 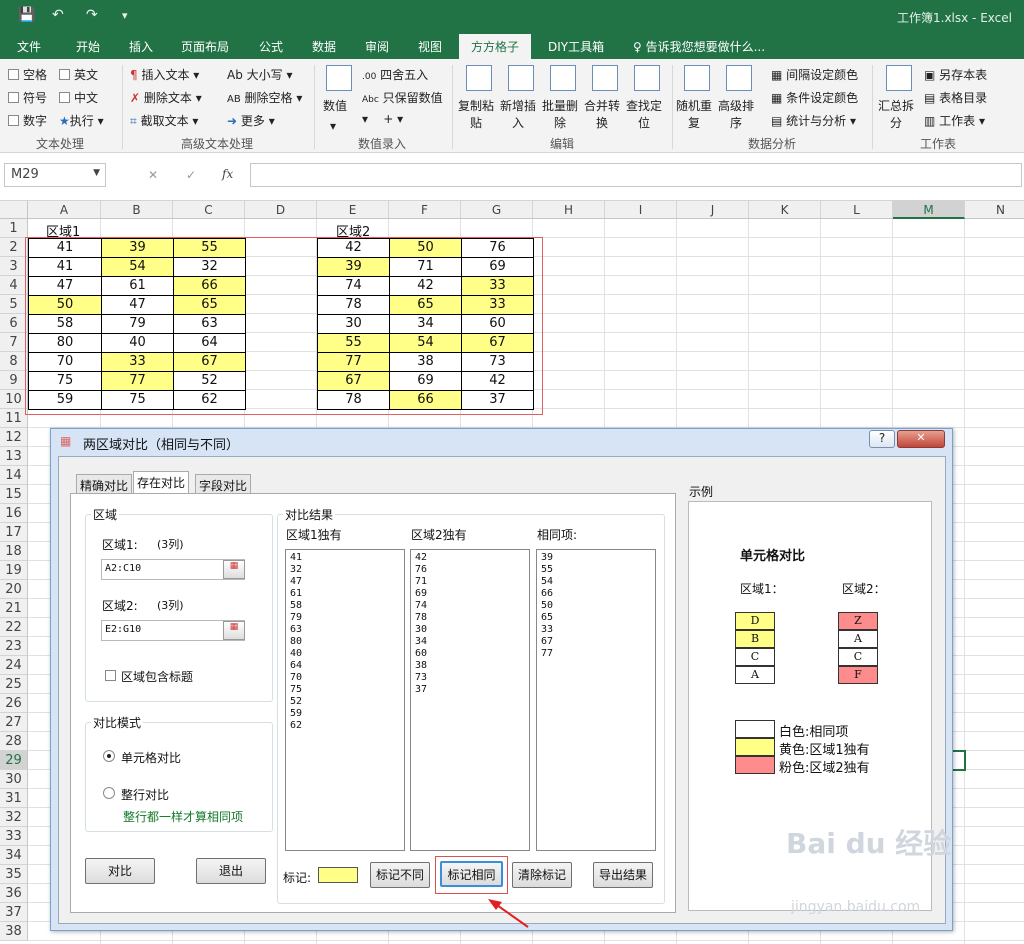 What do you see at coordinates (14, 437) in the screenshot?
I see `row-header-12: 12` at bounding box center [14, 437].